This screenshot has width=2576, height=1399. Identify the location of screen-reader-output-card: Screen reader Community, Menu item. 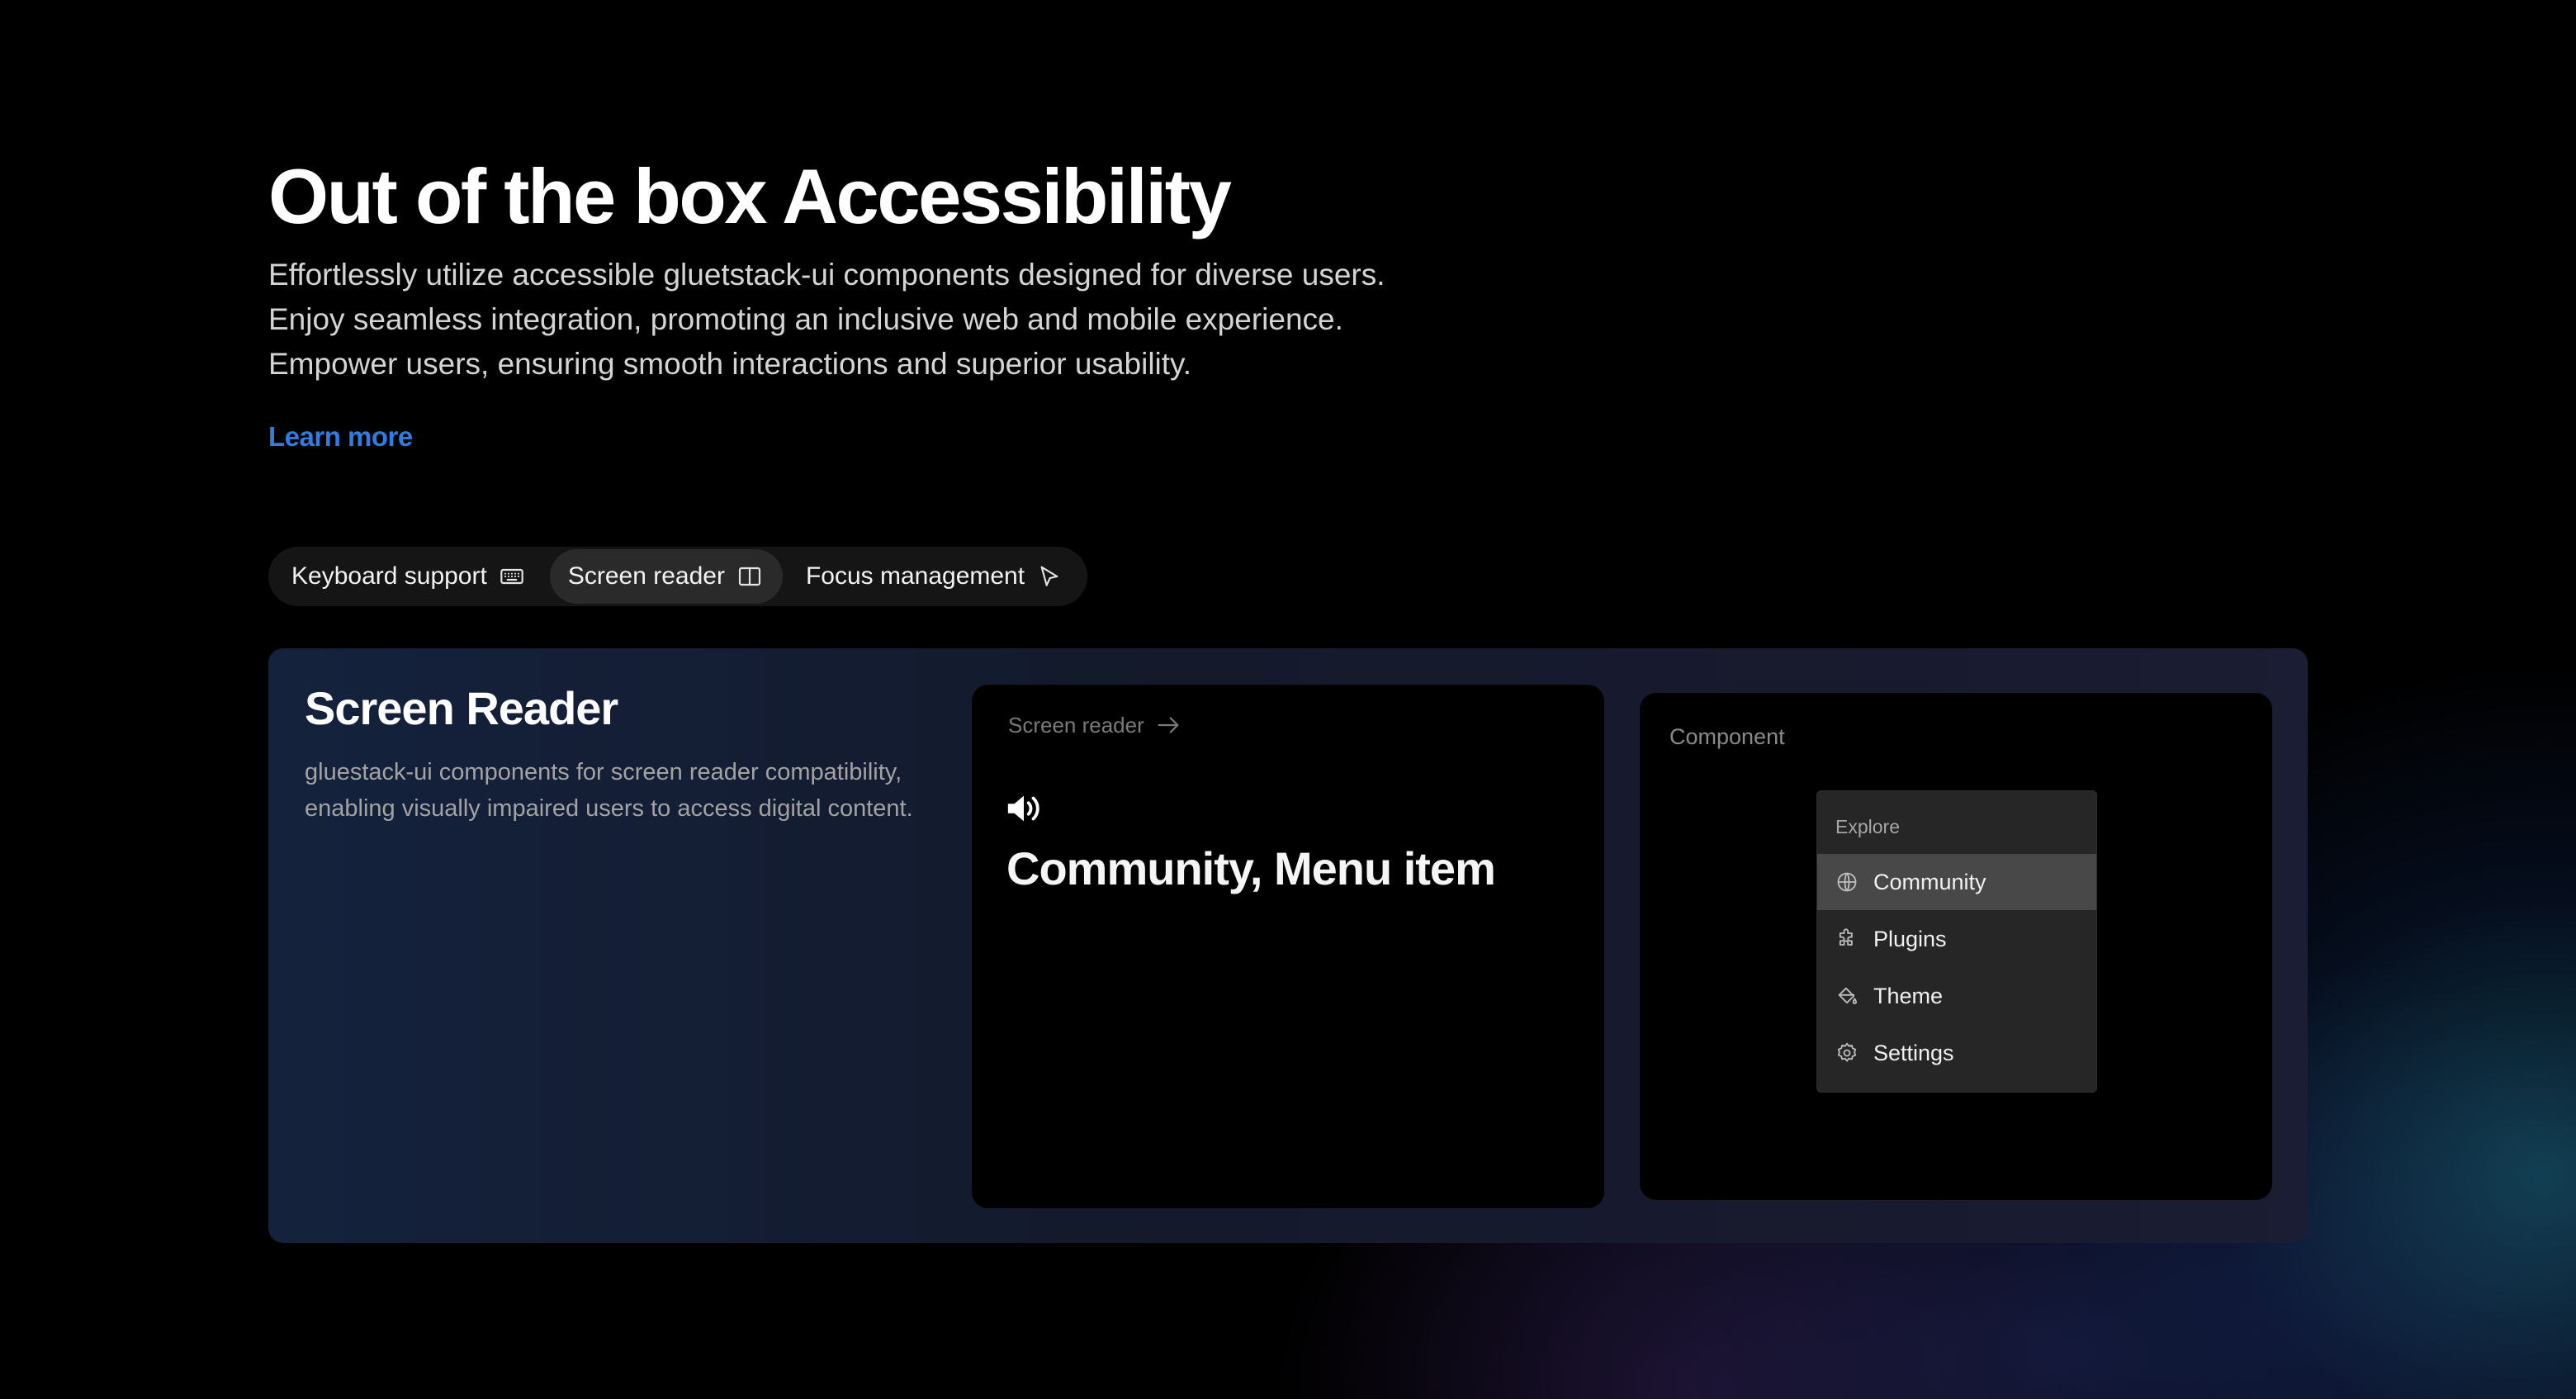
(1288, 947).